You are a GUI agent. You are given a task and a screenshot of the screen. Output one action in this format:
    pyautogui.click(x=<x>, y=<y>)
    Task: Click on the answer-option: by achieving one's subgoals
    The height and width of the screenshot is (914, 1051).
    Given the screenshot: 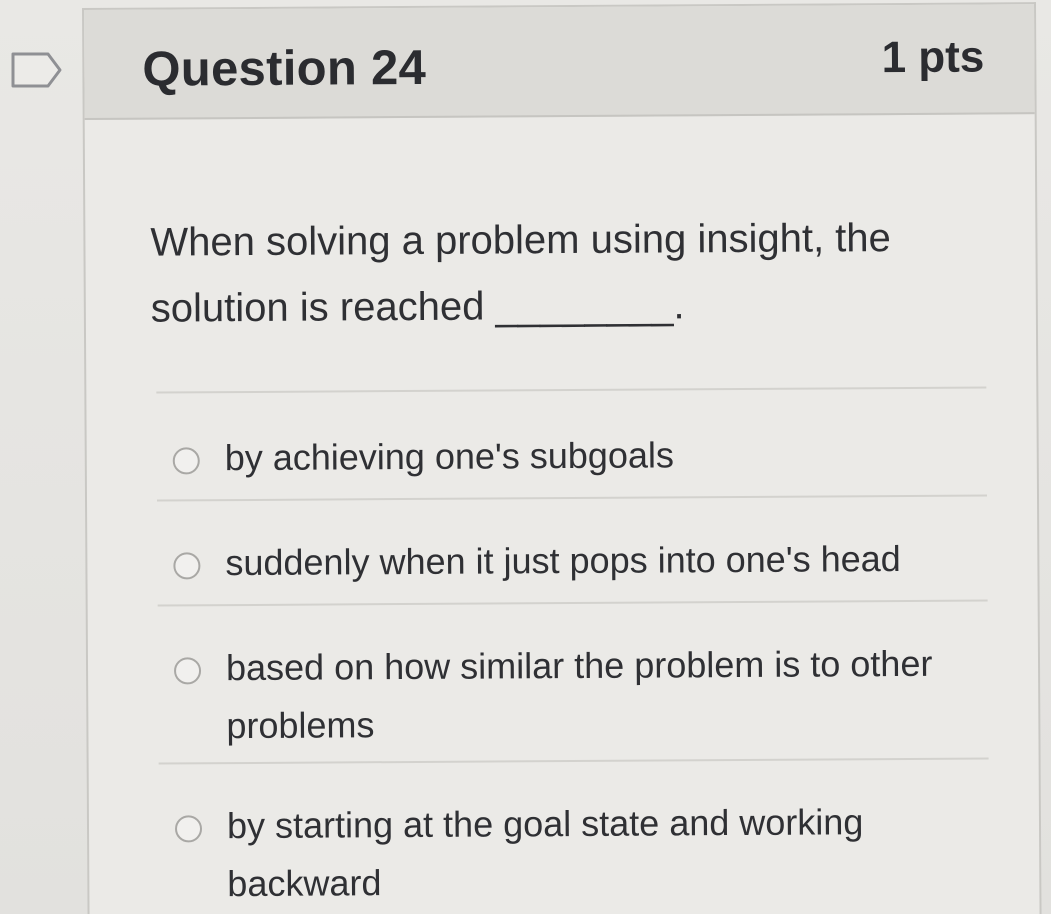 What is the action you would take?
    pyautogui.click(x=562, y=465)
    